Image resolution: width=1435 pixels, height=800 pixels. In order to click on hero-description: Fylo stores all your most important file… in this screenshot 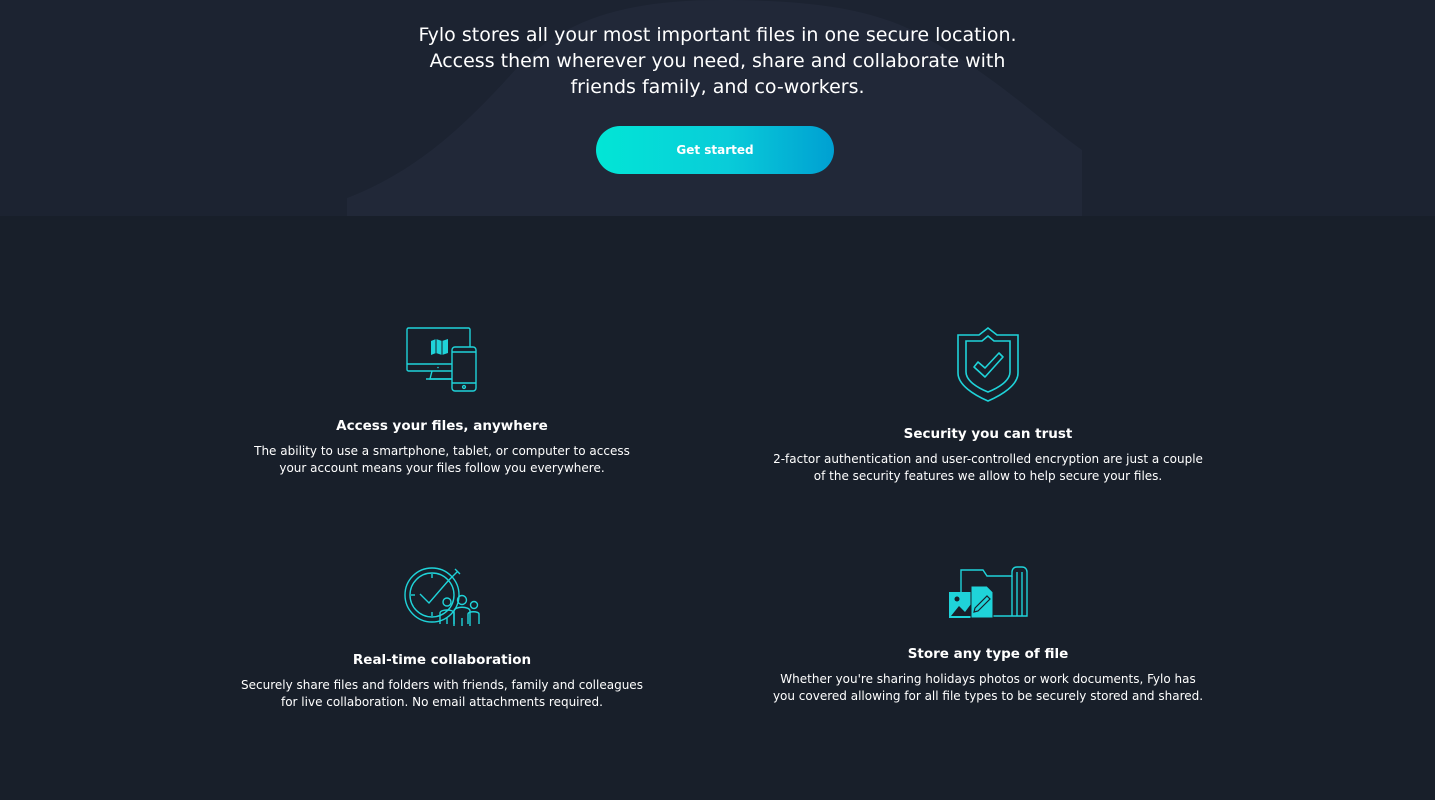, I will do `click(717, 61)`.